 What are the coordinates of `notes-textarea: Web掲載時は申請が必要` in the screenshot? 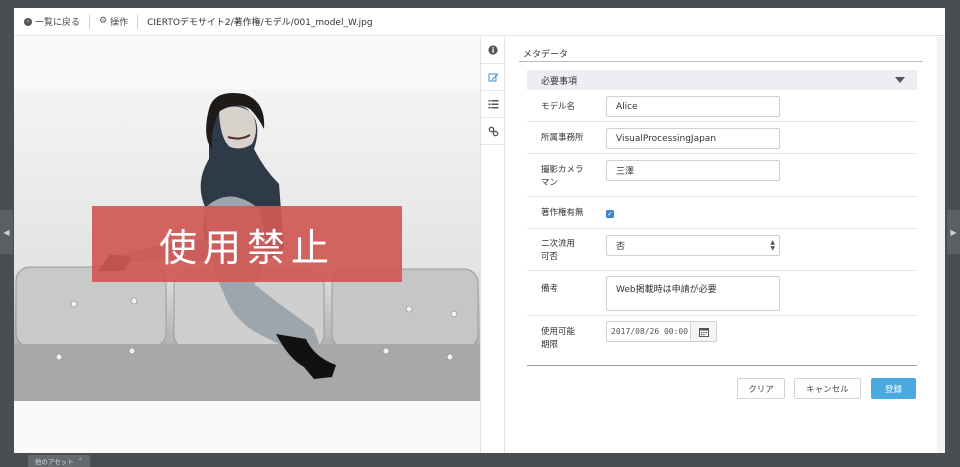 It's located at (693, 293).